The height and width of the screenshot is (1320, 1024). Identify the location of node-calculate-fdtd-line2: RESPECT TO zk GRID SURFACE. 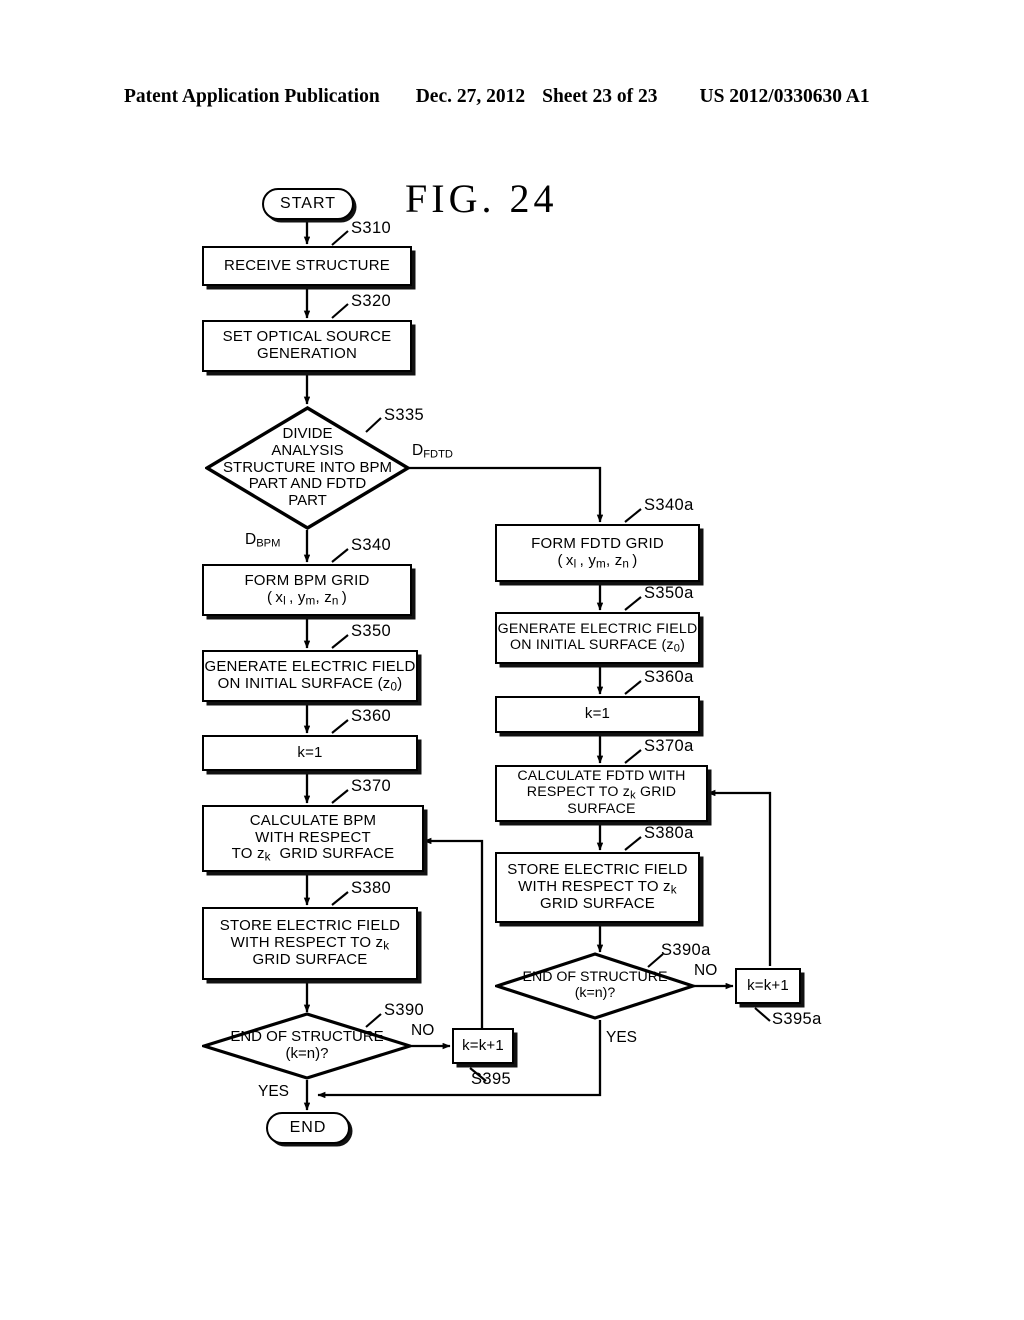
(601, 800).